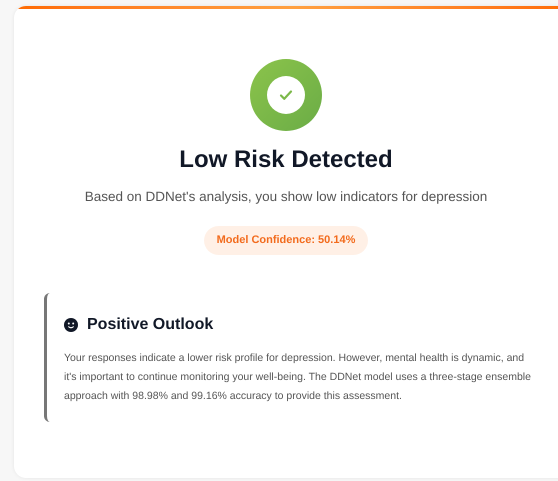 Image resolution: width=558 pixels, height=481 pixels. I want to click on result-title: Low Risk Detected, so click(286, 160).